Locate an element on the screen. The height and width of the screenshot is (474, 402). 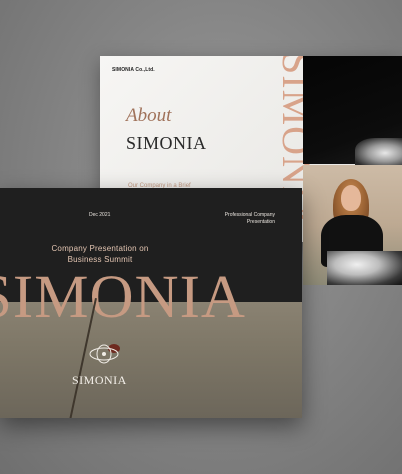
cover-big-brand: SIMONIA is located at coordinates (123, 297).